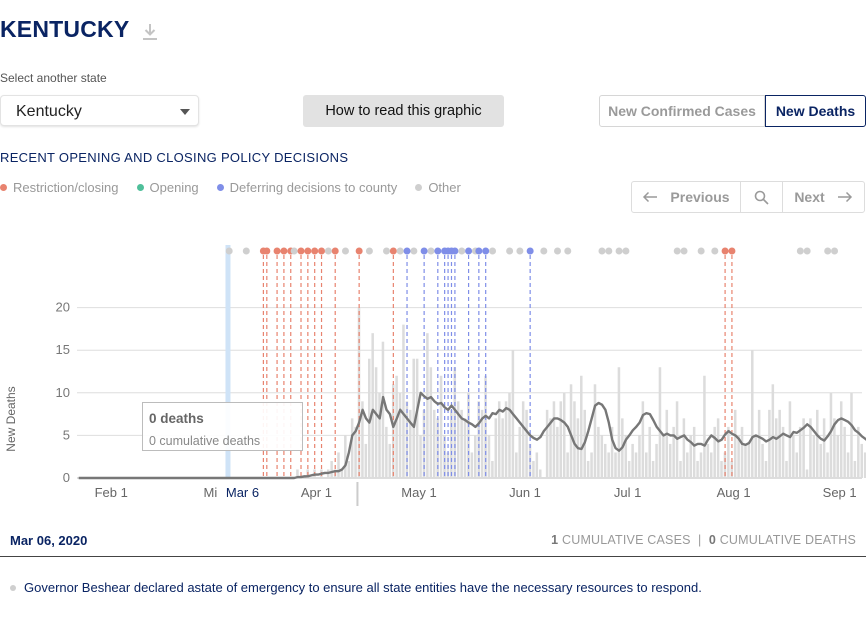 The image size is (866, 620). I want to click on how-to-read-button: How to read this graphic, so click(403, 111).